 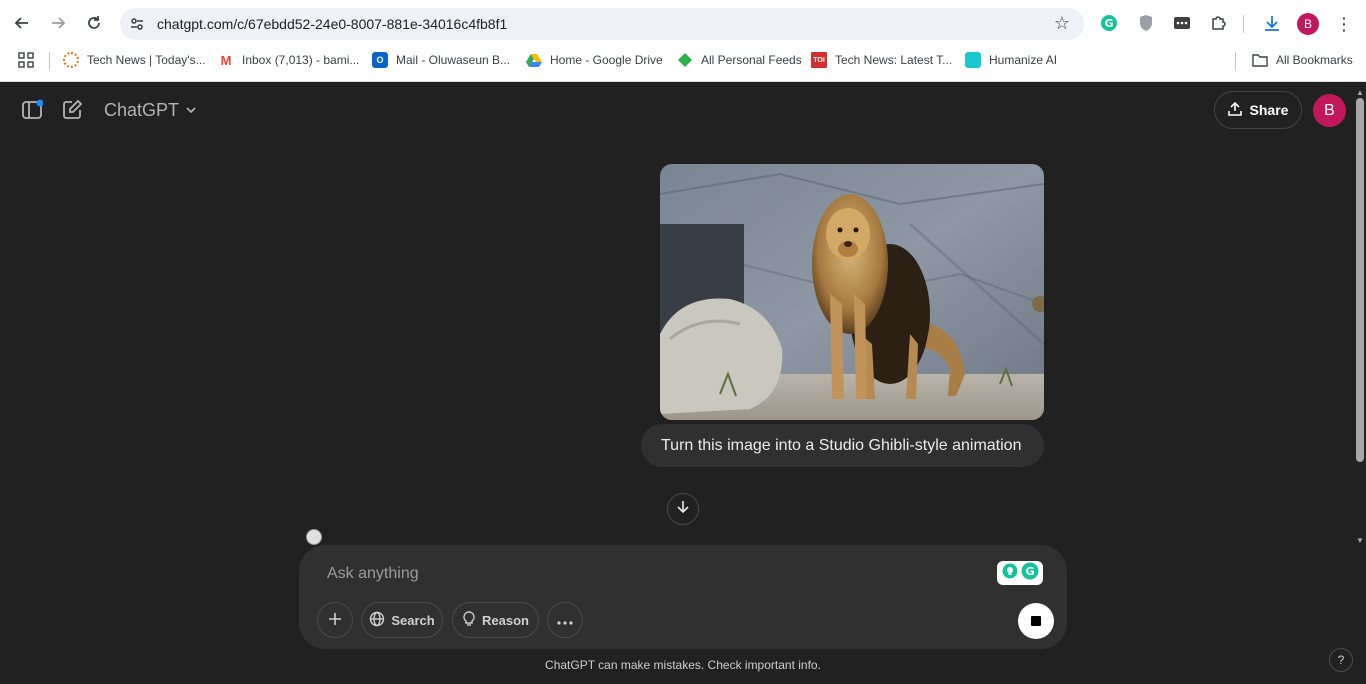 What do you see at coordinates (973, 60) in the screenshot?
I see `humanize-ai-favicon` at bounding box center [973, 60].